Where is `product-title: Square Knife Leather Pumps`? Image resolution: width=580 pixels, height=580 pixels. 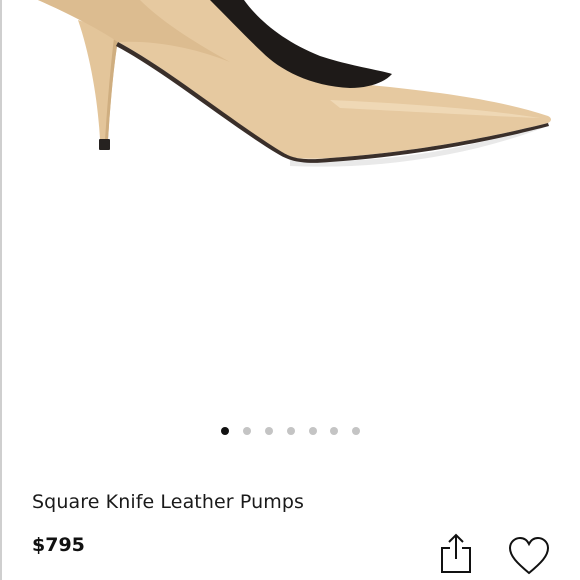 product-title: Square Knife Leather Pumps is located at coordinates (168, 502).